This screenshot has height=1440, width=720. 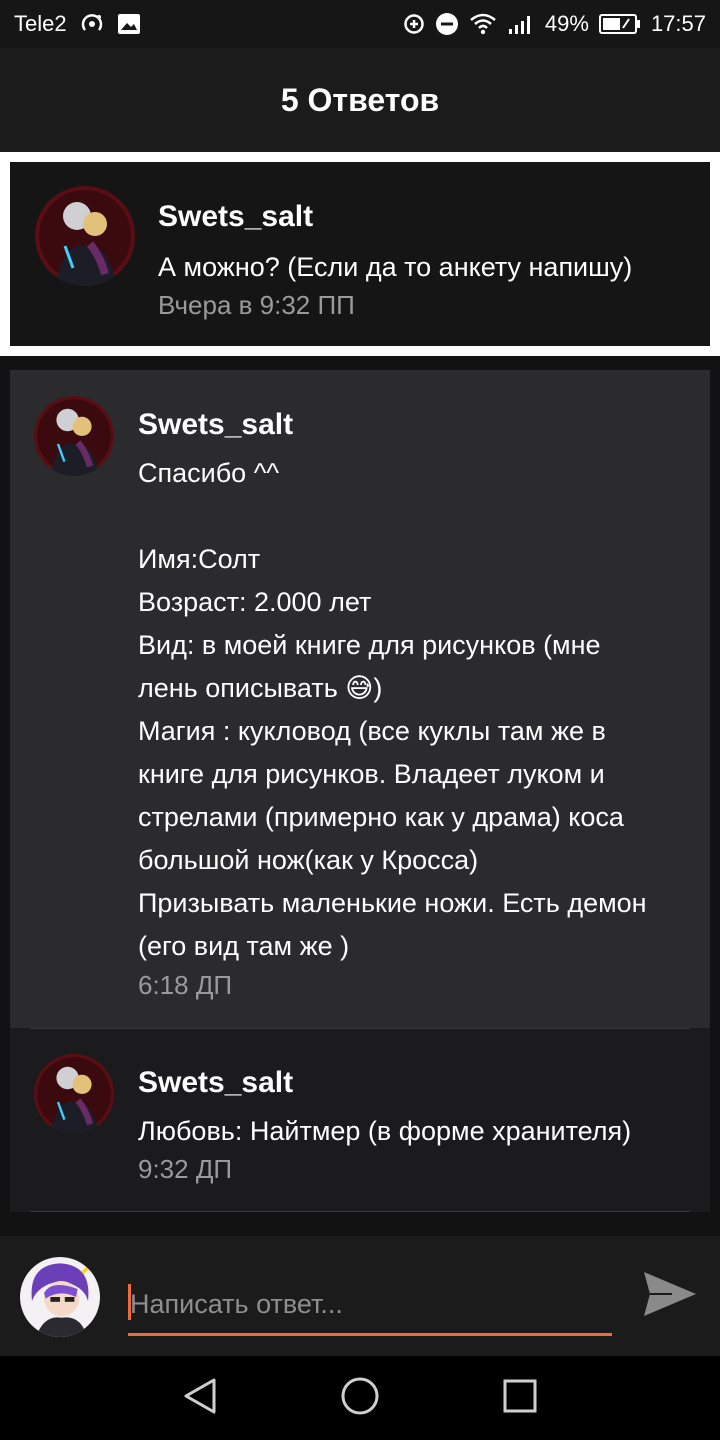 I want to click on system-nav-bar, so click(x=360, y=1398).